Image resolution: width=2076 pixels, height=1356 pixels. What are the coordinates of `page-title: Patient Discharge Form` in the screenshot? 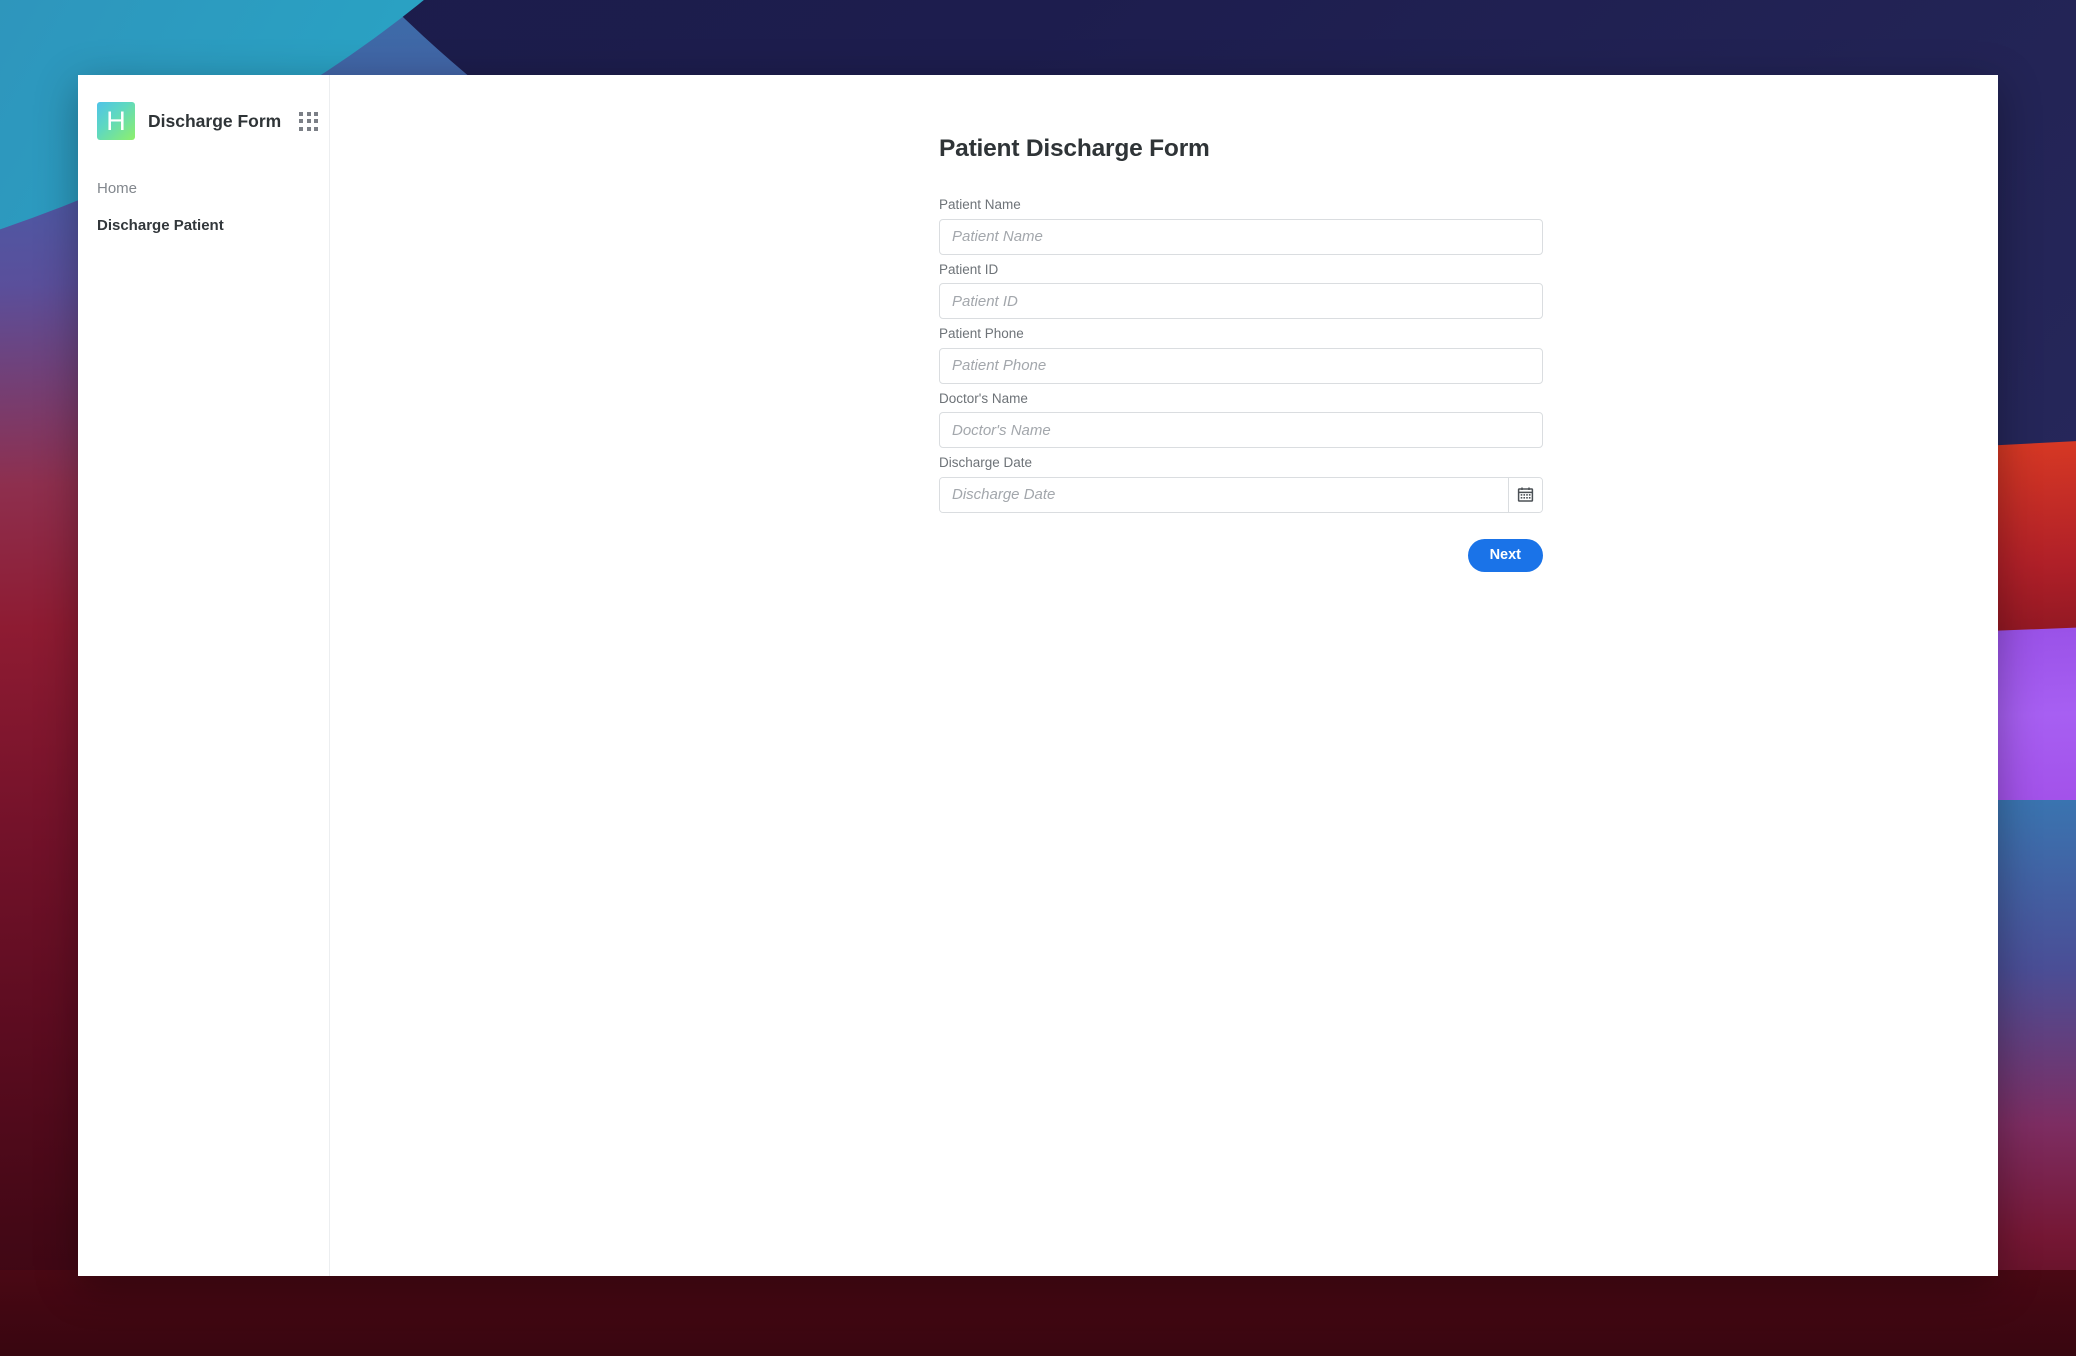 It's located at (1074, 148).